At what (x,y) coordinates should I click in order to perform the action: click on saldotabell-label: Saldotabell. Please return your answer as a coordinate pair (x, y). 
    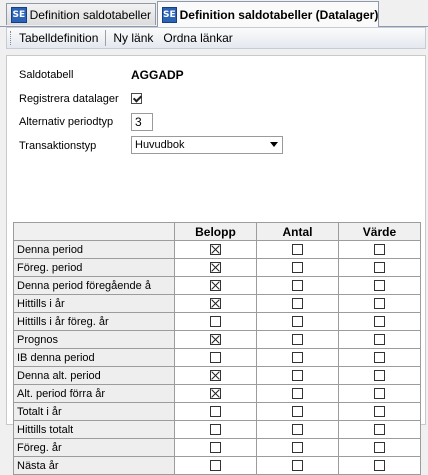
    Looking at the image, I should click on (46, 75).